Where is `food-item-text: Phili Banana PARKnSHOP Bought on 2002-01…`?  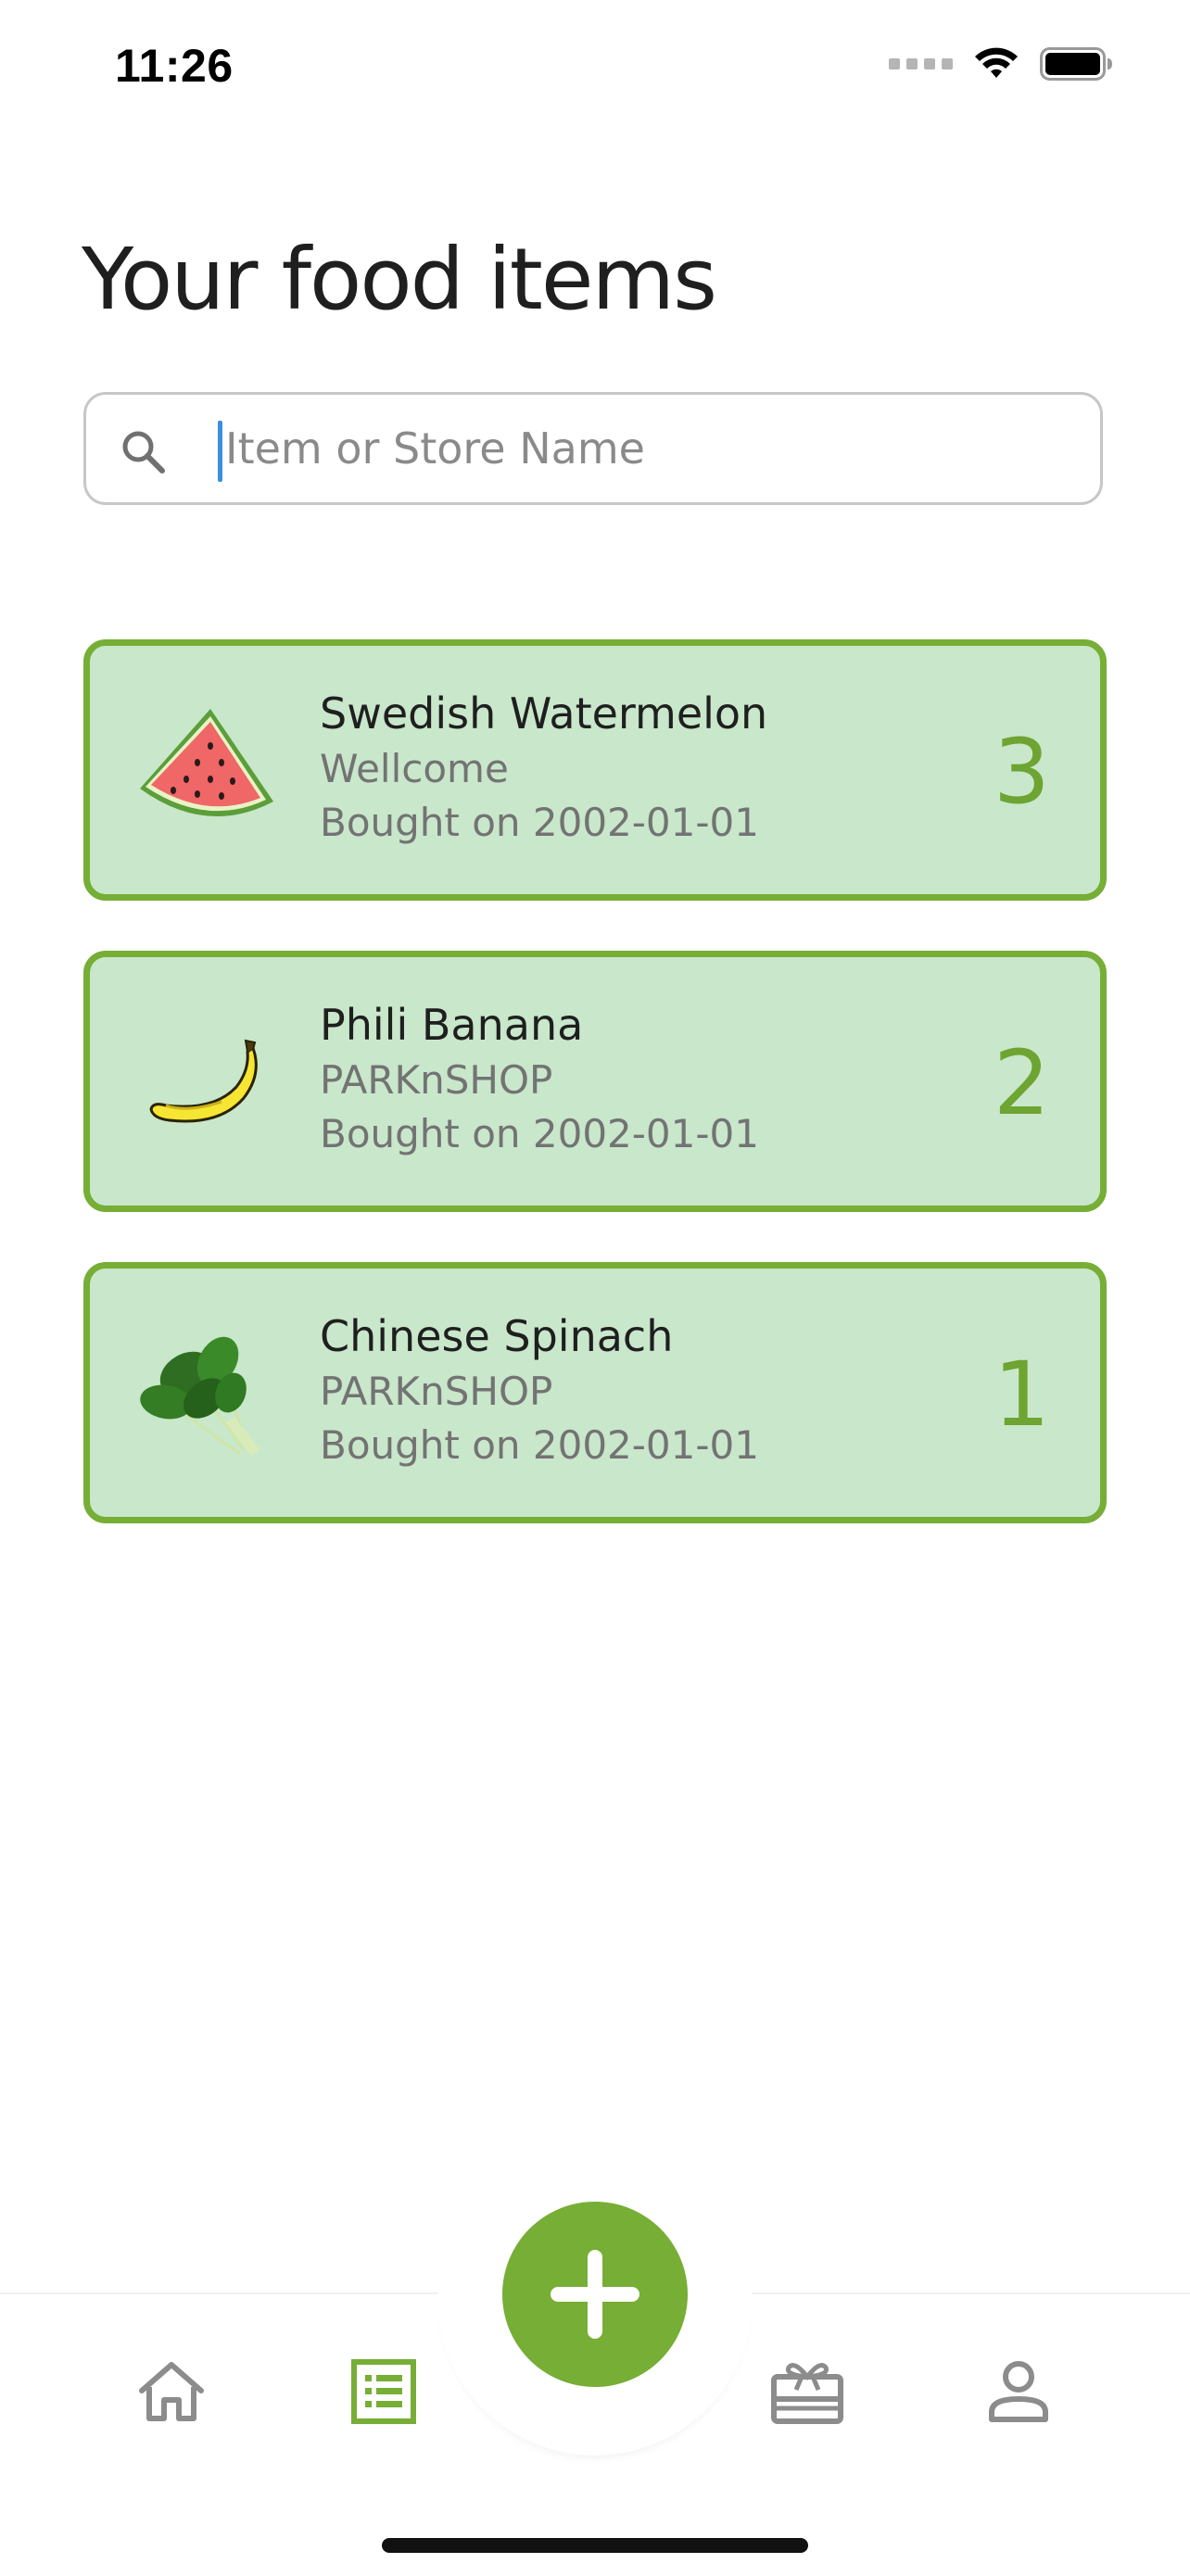
food-item-text: Phili Banana PARKnSHOP Bought on 2002-01… is located at coordinates (539, 1078).